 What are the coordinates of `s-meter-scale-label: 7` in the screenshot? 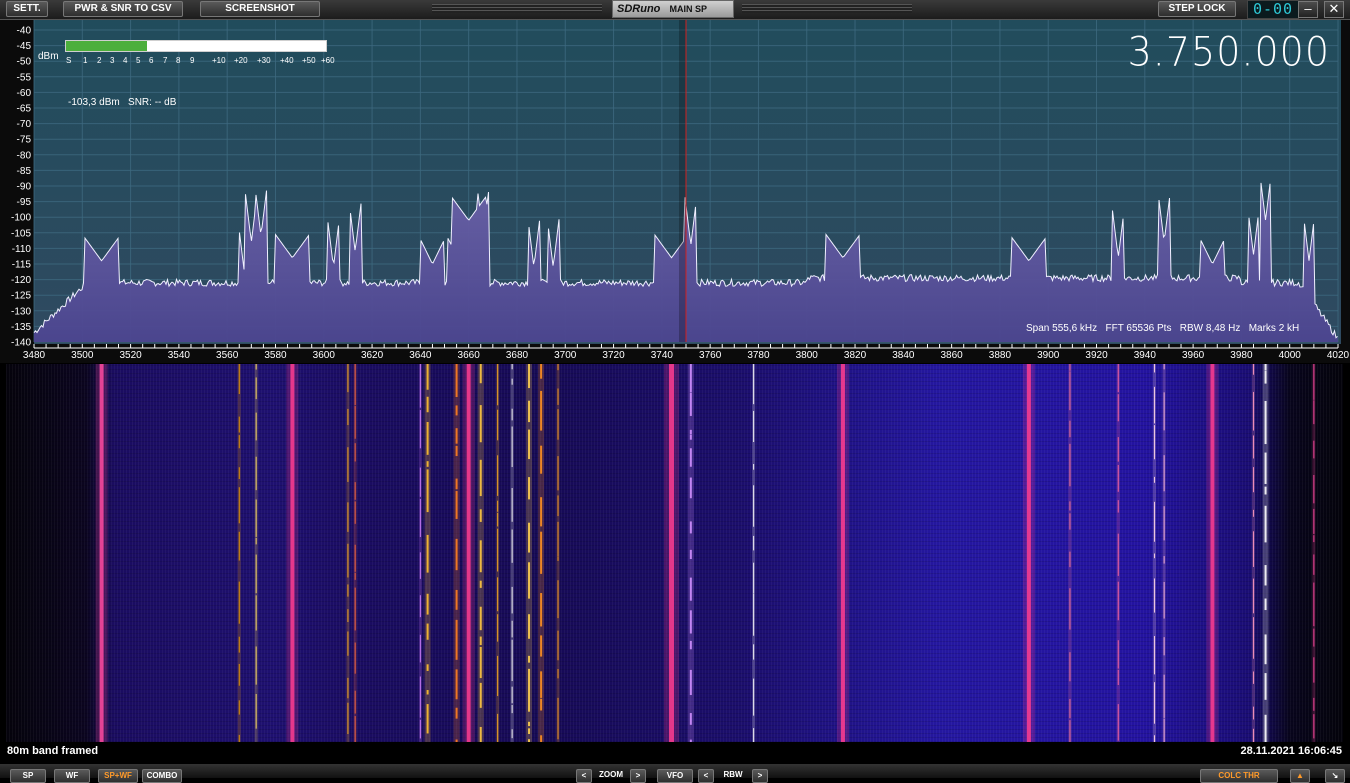 It's located at (165, 60).